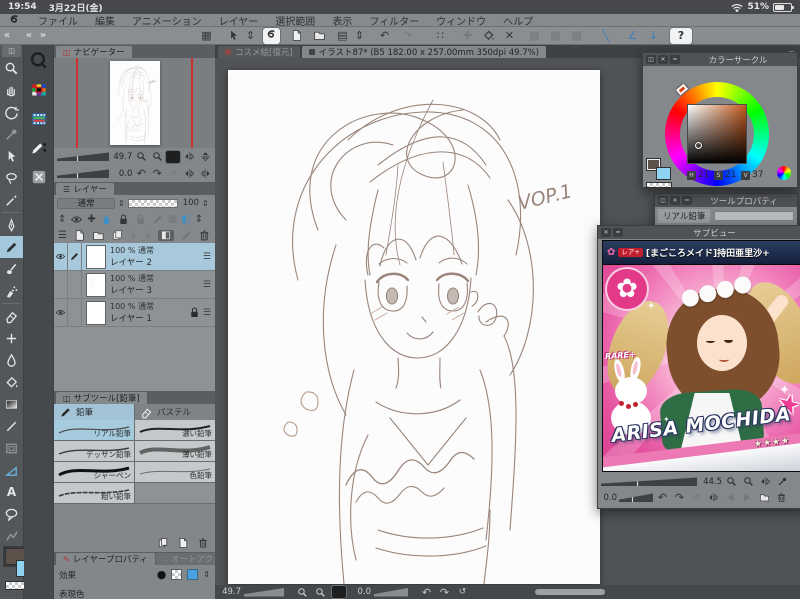  What do you see at coordinates (555, 36) in the screenshot?
I see `scale-down-button: ▩` at bounding box center [555, 36].